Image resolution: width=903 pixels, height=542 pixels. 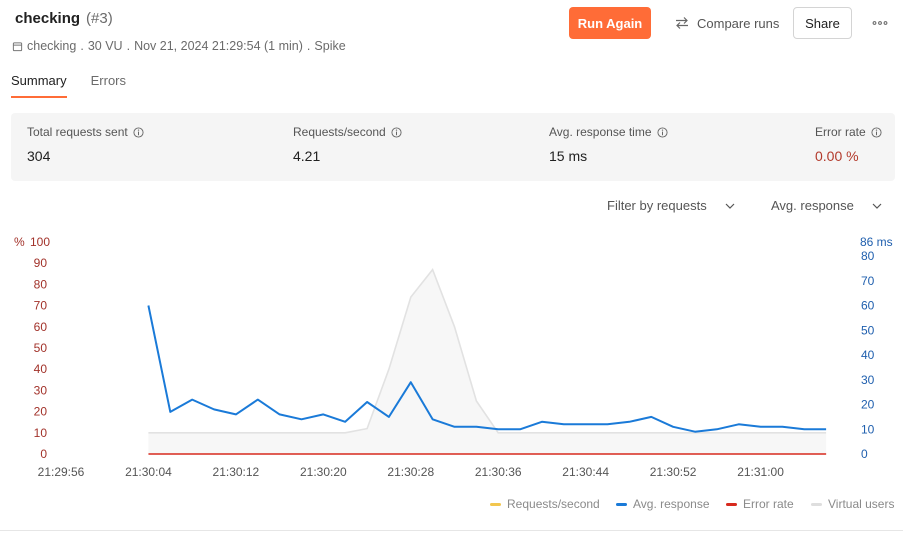 I want to click on left-axis-tick: 80, so click(x=41, y=284).